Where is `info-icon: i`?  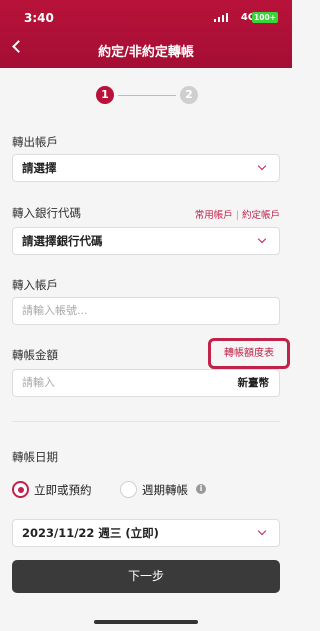 info-icon: i is located at coordinates (201, 489).